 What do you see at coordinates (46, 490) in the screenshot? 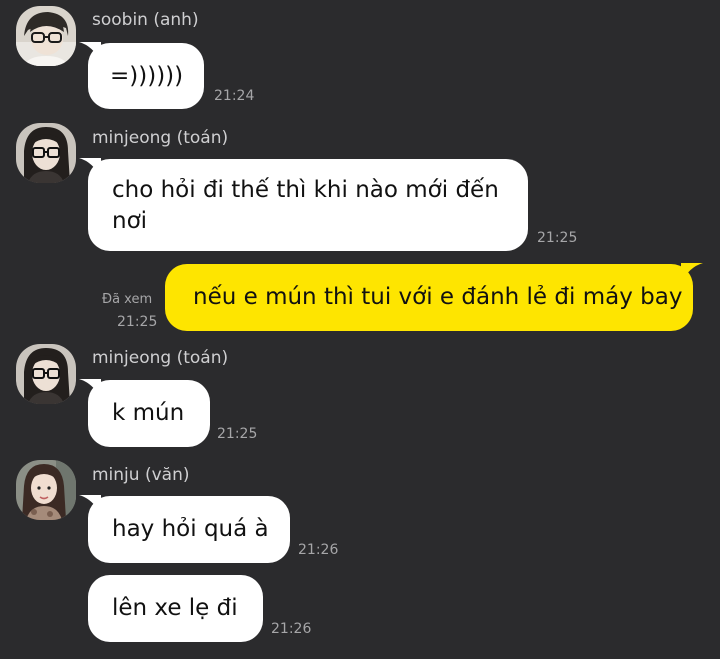
I see `avatar-minju` at bounding box center [46, 490].